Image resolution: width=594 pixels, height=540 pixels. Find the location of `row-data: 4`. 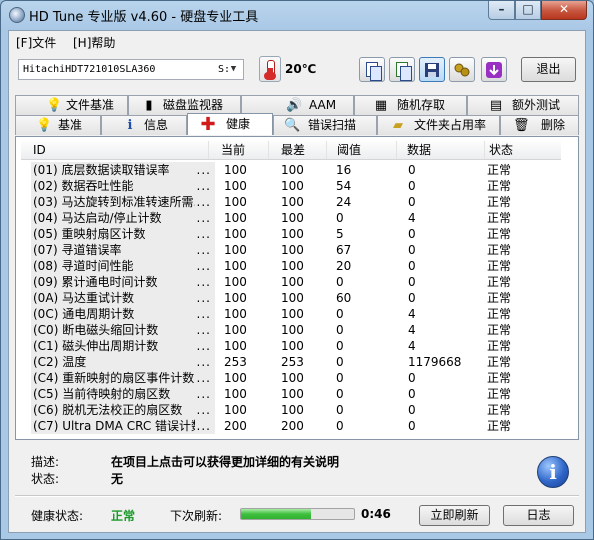

row-data: 4 is located at coordinates (448, 346).